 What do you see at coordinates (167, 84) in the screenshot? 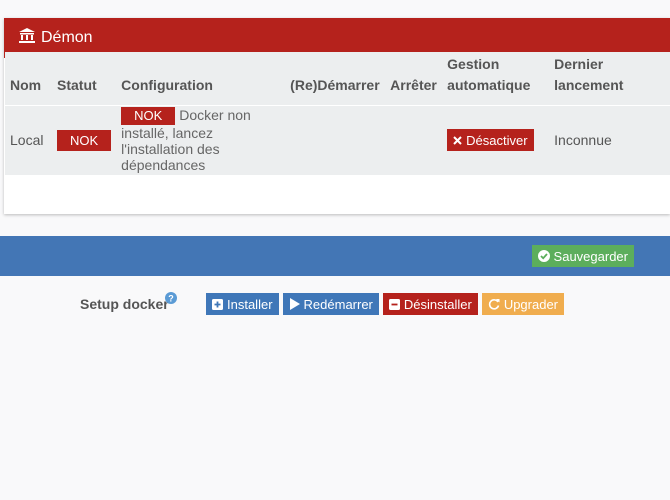
I see `col-configuration: Configuration` at bounding box center [167, 84].